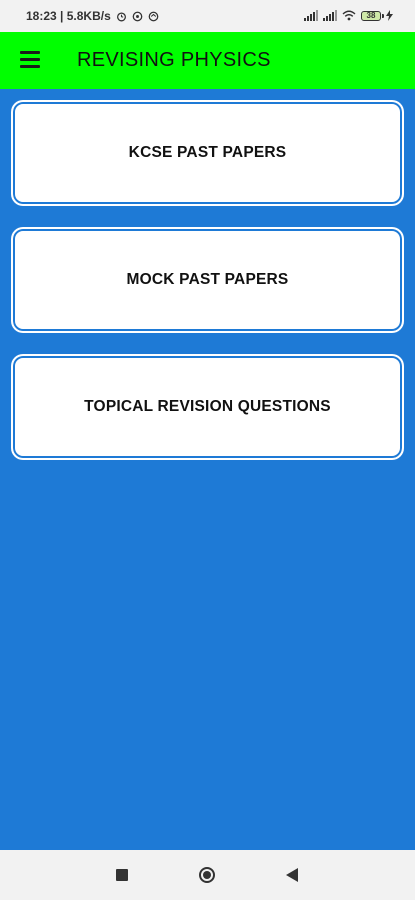  I want to click on charging-icon, so click(389, 15).